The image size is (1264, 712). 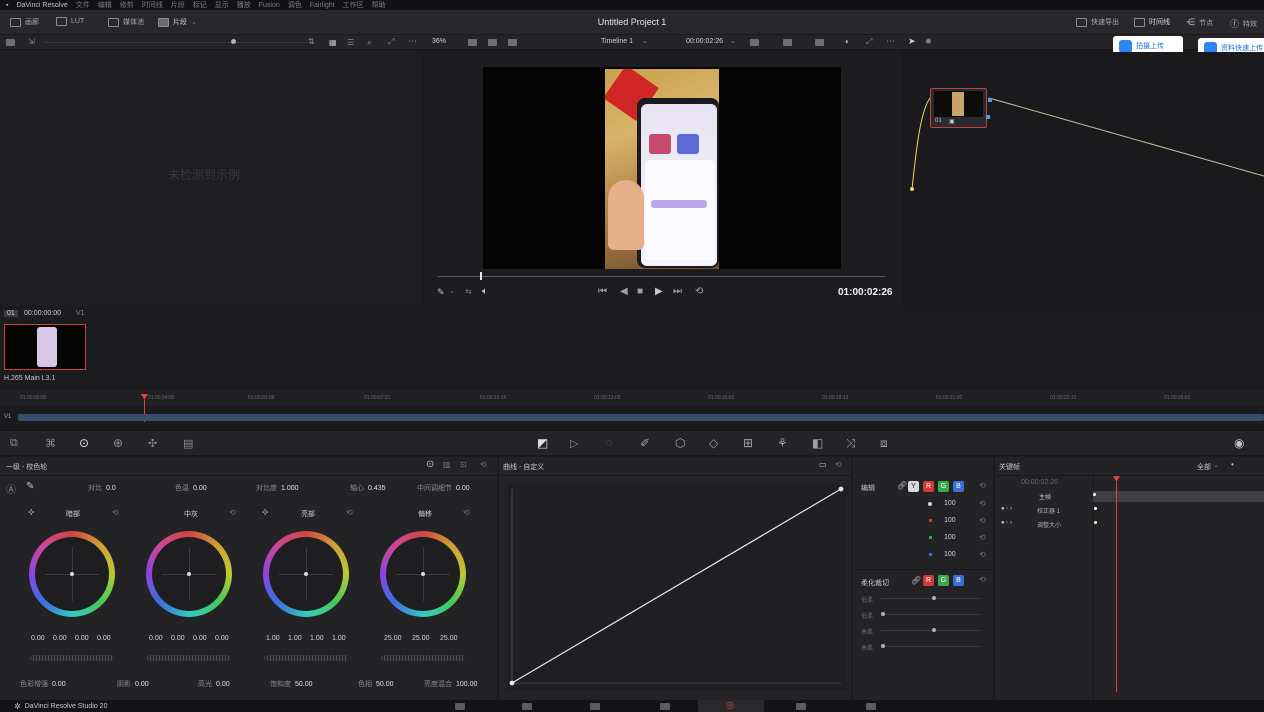 I want to click on wipe-icon, so click(x=512, y=42).